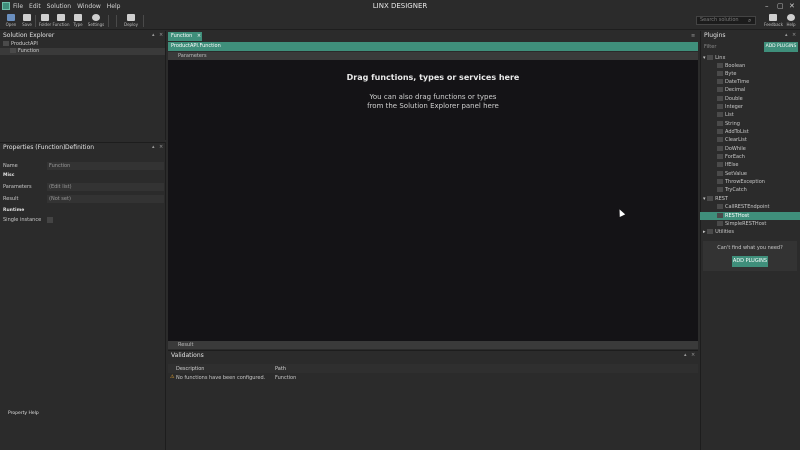 The image size is (800, 450). What do you see at coordinates (750, 232) in the screenshot?
I see `plugin-group-utilities: ▸ Utilities` at bounding box center [750, 232].